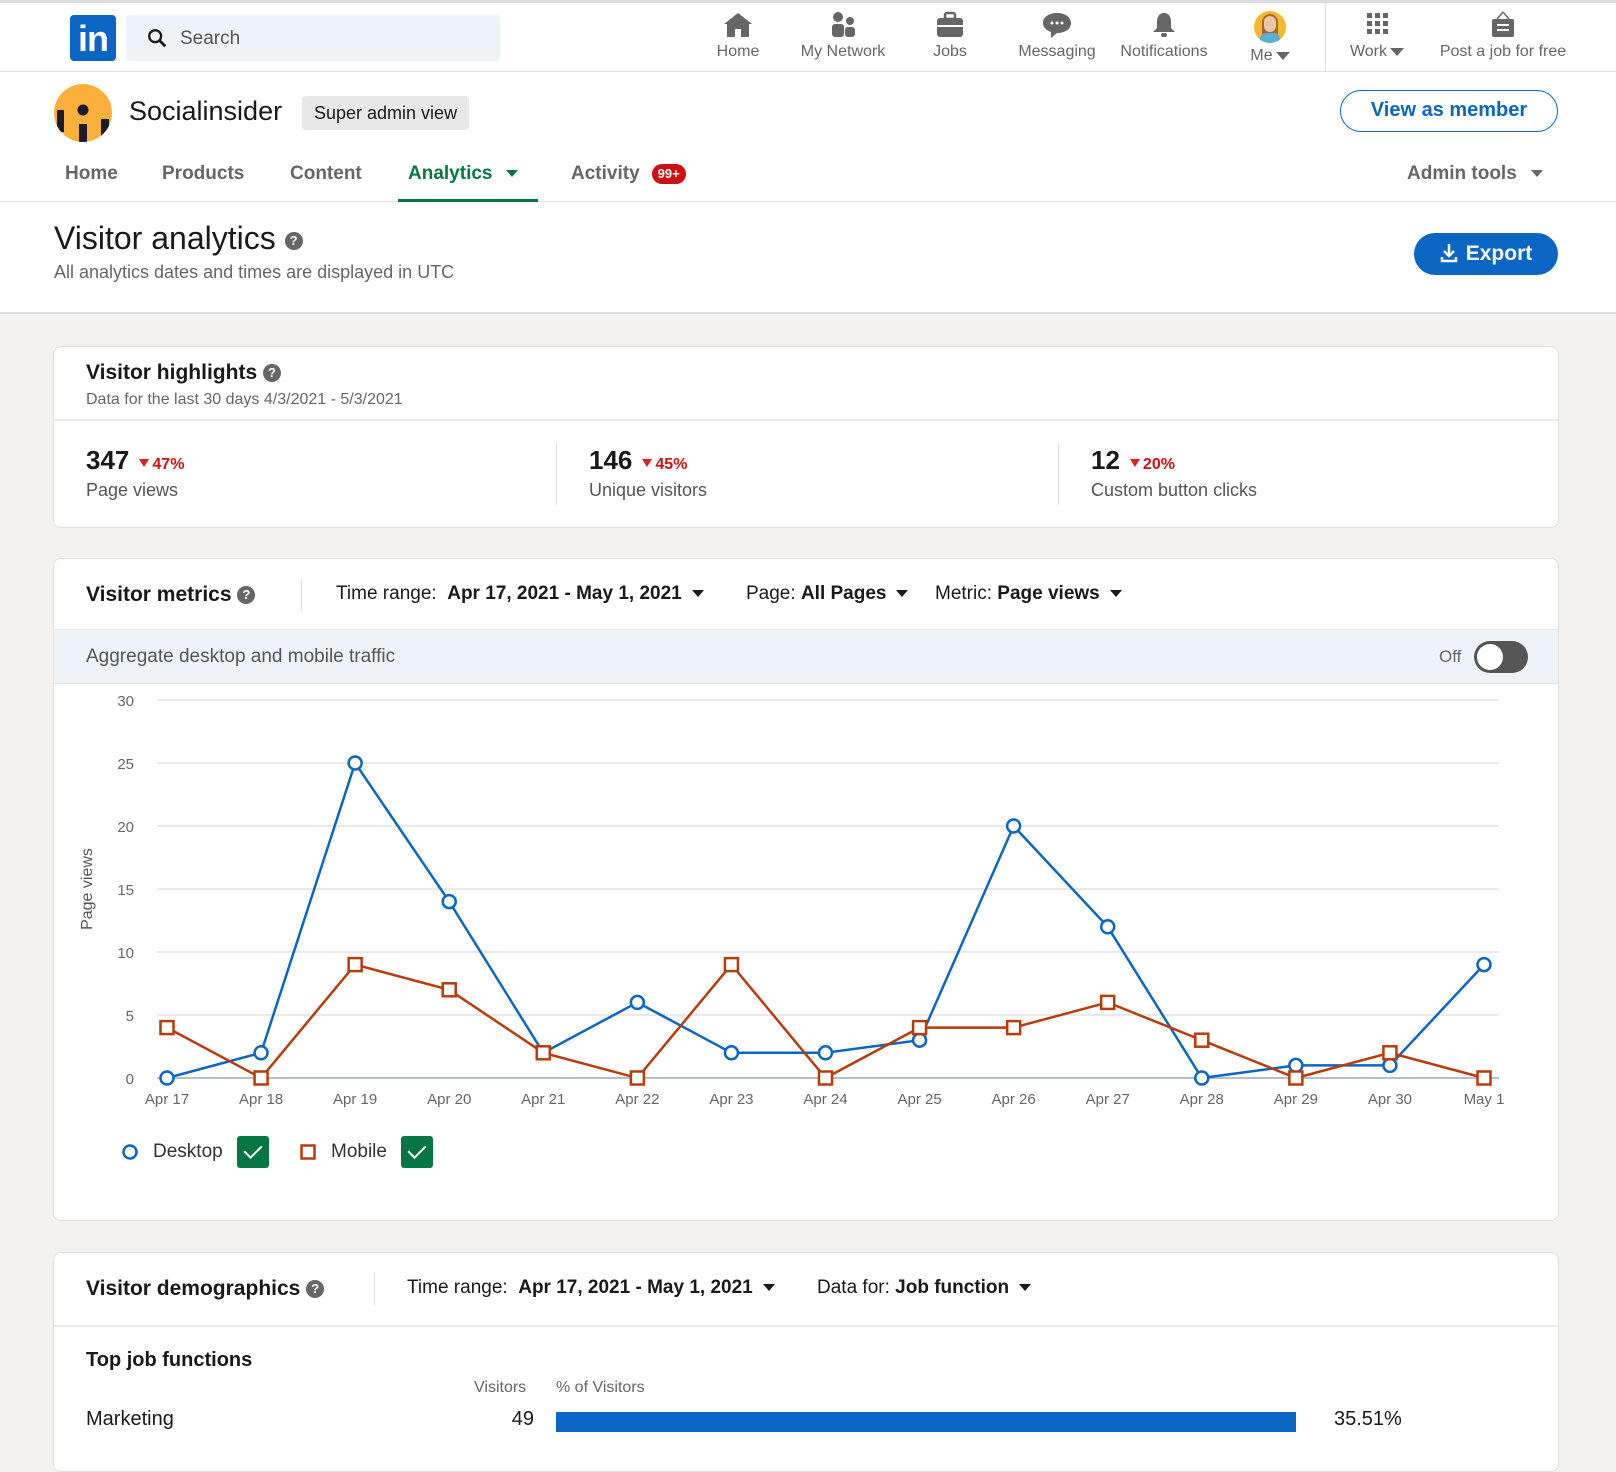 Image resolution: width=1616 pixels, height=1472 pixels. Describe the element at coordinates (843, 593) in the screenshot. I see `filter-value: All Pages` at that location.